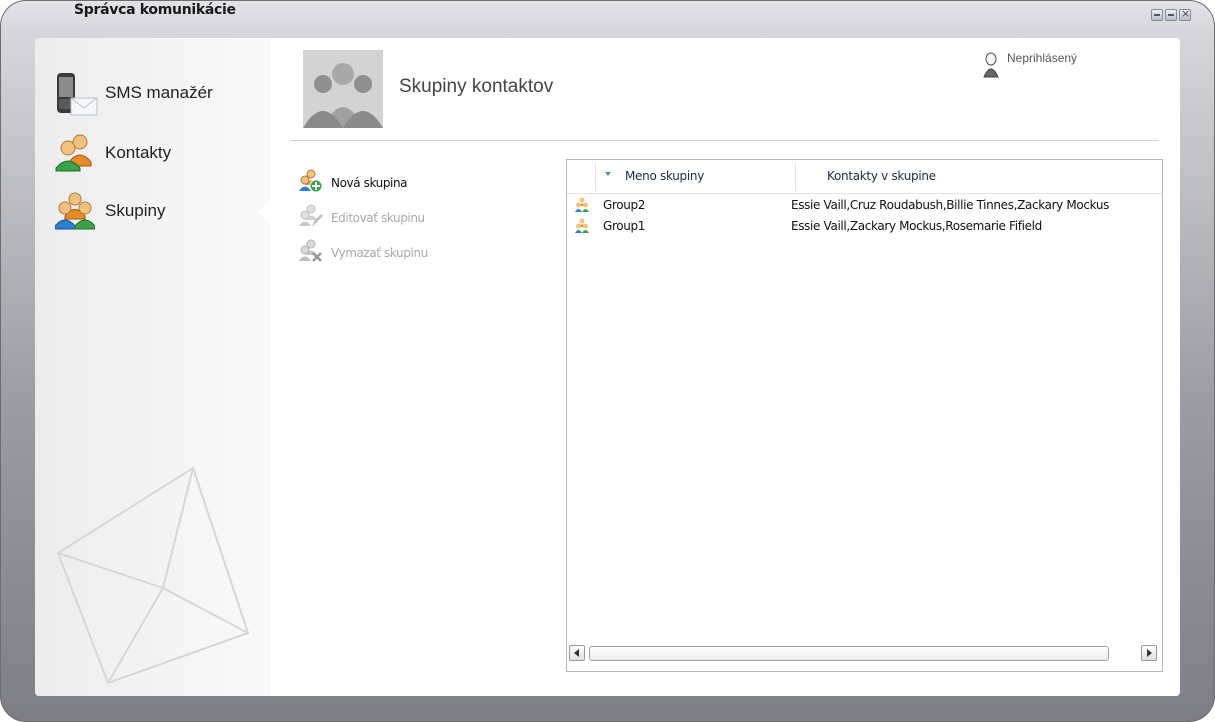  Describe the element at coordinates (343, 89) in the screenshot. I see `group-avatar-icon` at that location.